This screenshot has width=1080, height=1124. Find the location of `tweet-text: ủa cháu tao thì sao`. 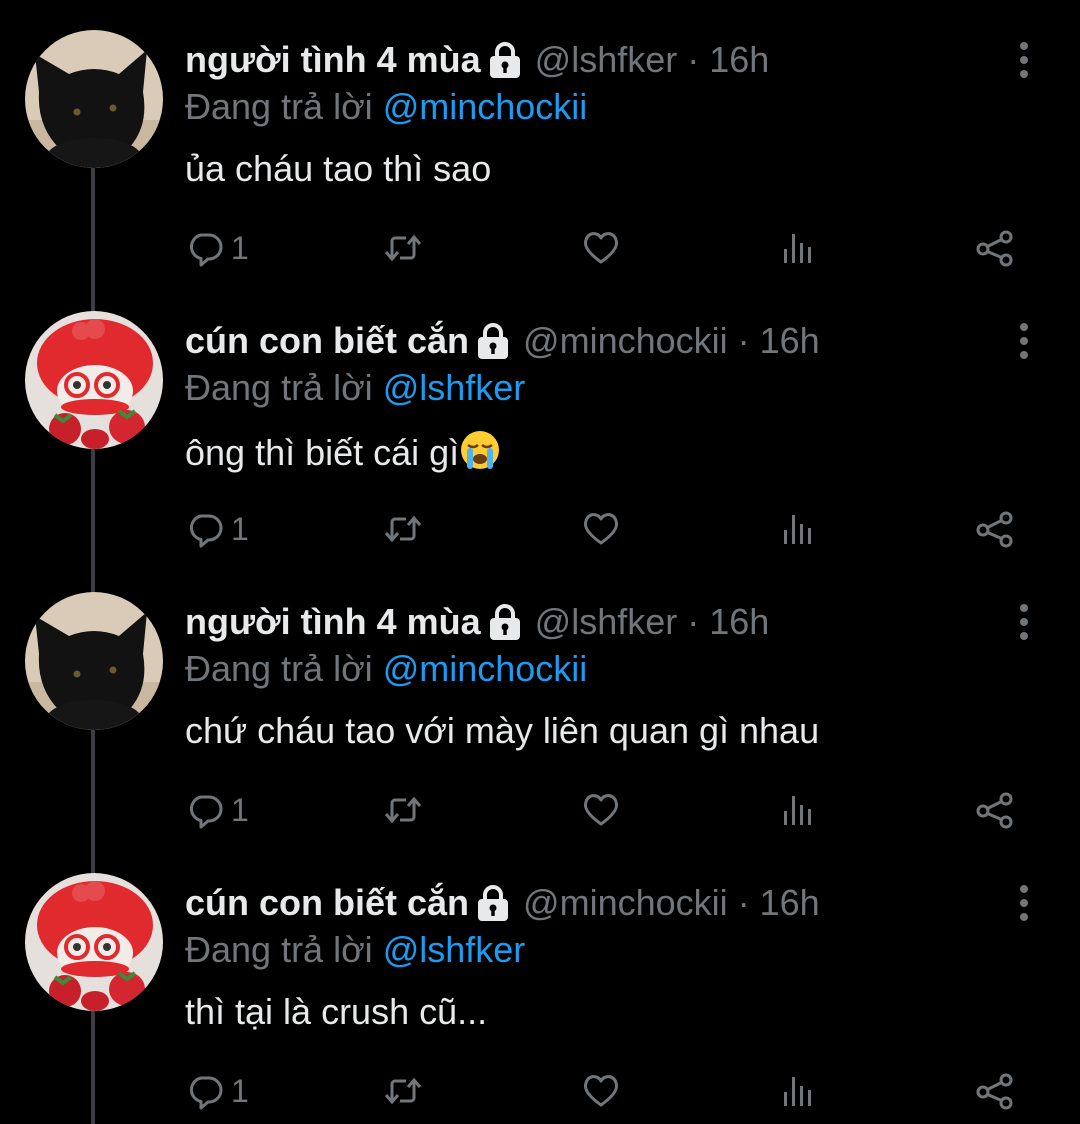

tweet-text: ủa cháu tao thì sao is located at coordinates (338, 169).